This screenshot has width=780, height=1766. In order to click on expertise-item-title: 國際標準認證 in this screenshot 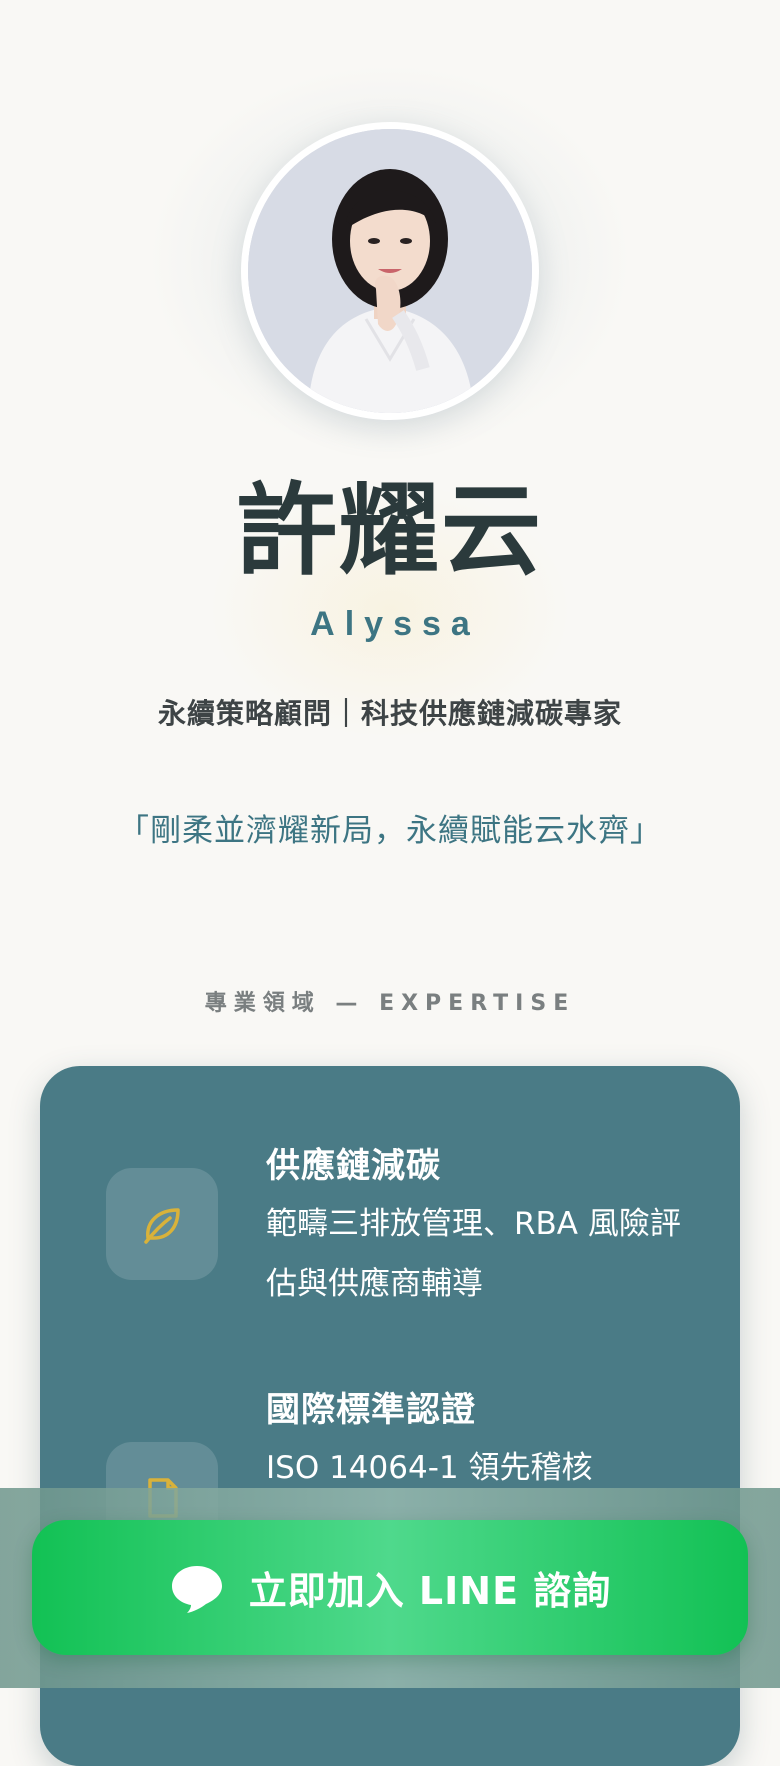, I will do `click(371, 1410)`.